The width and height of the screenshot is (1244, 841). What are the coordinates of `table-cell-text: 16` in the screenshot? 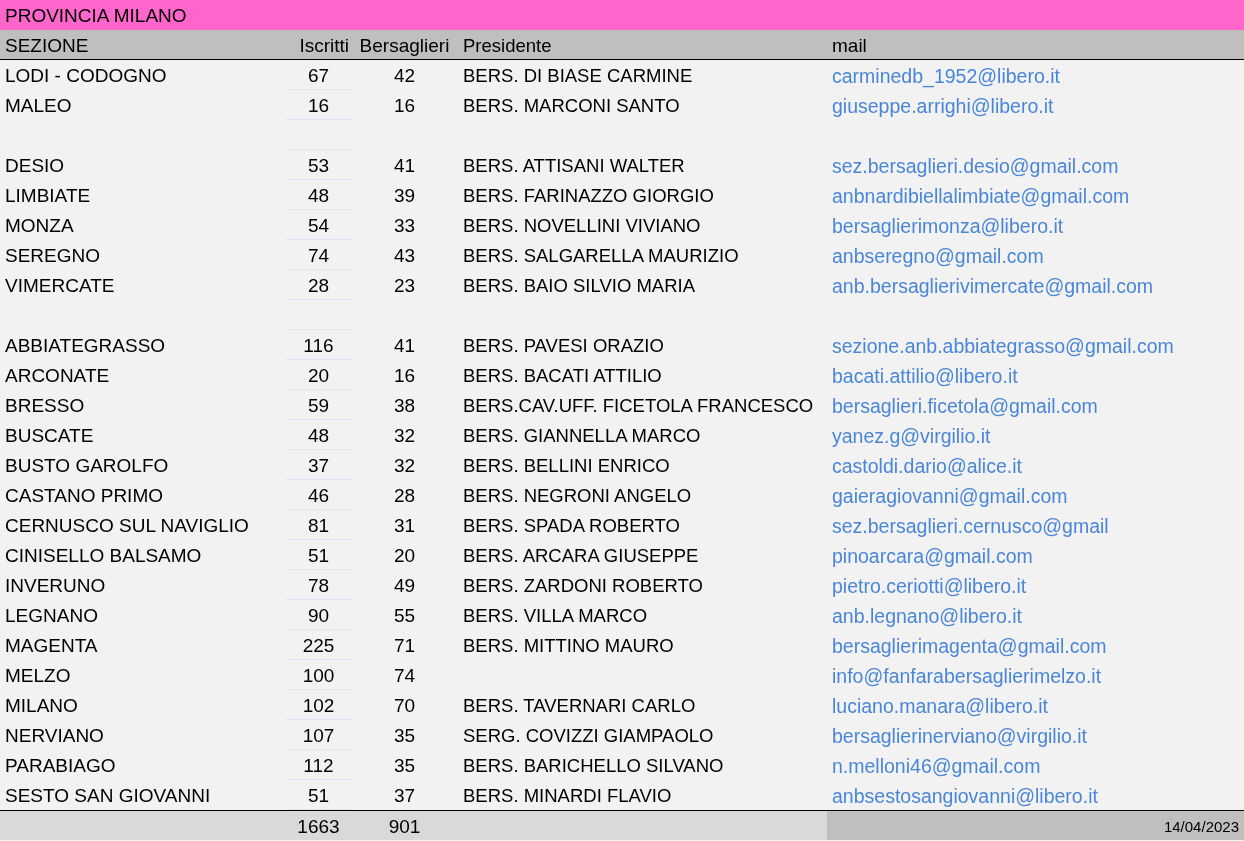 It's located at (404, 106).